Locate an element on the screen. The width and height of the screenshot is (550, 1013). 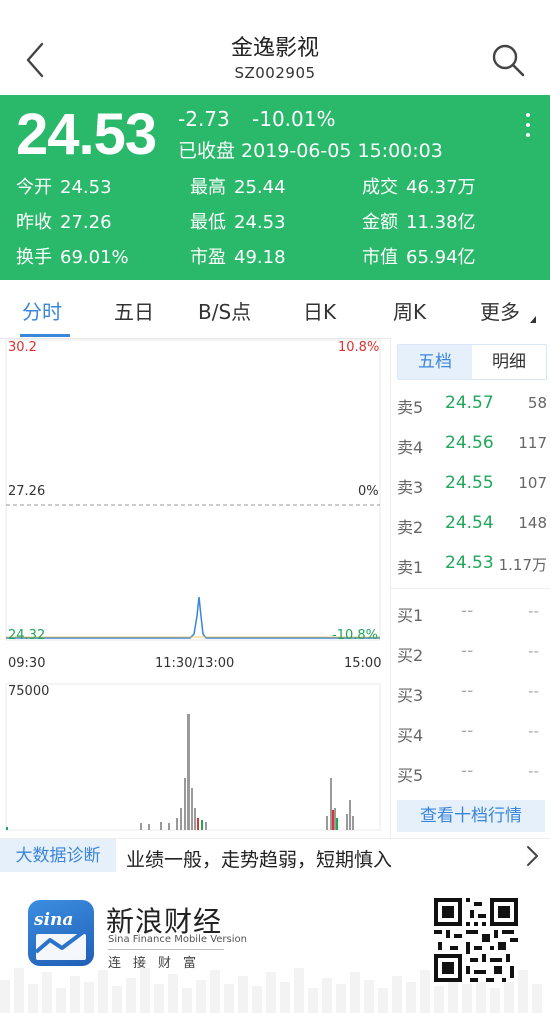
tab-bs-points: B/S点 is located at coordinates (224, 310).